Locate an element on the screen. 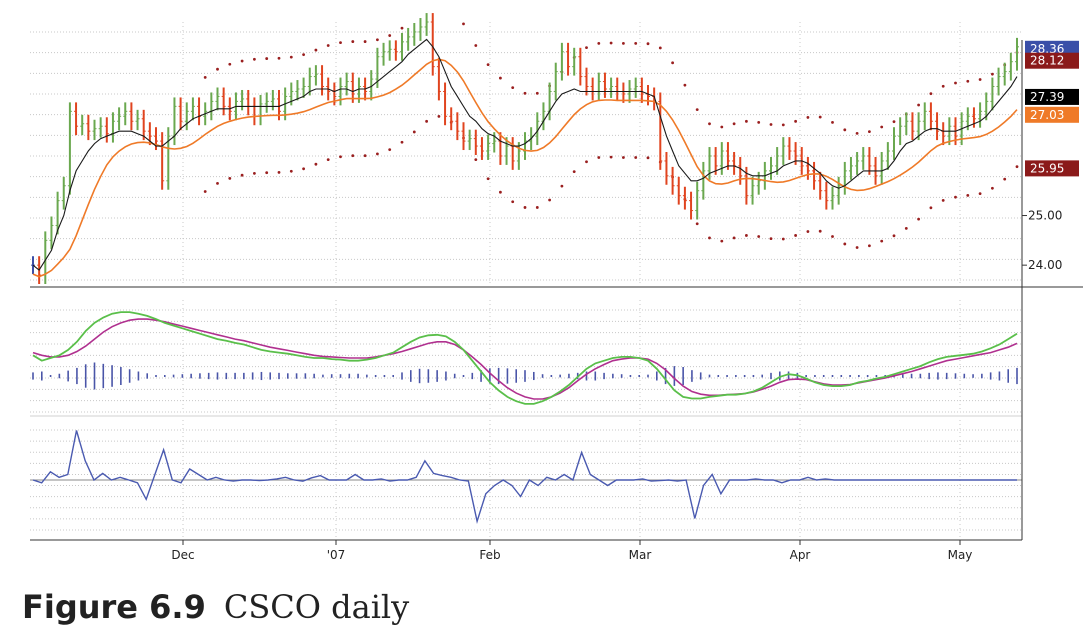  x-tick-label: Mar is located at coordinates (640, 555).